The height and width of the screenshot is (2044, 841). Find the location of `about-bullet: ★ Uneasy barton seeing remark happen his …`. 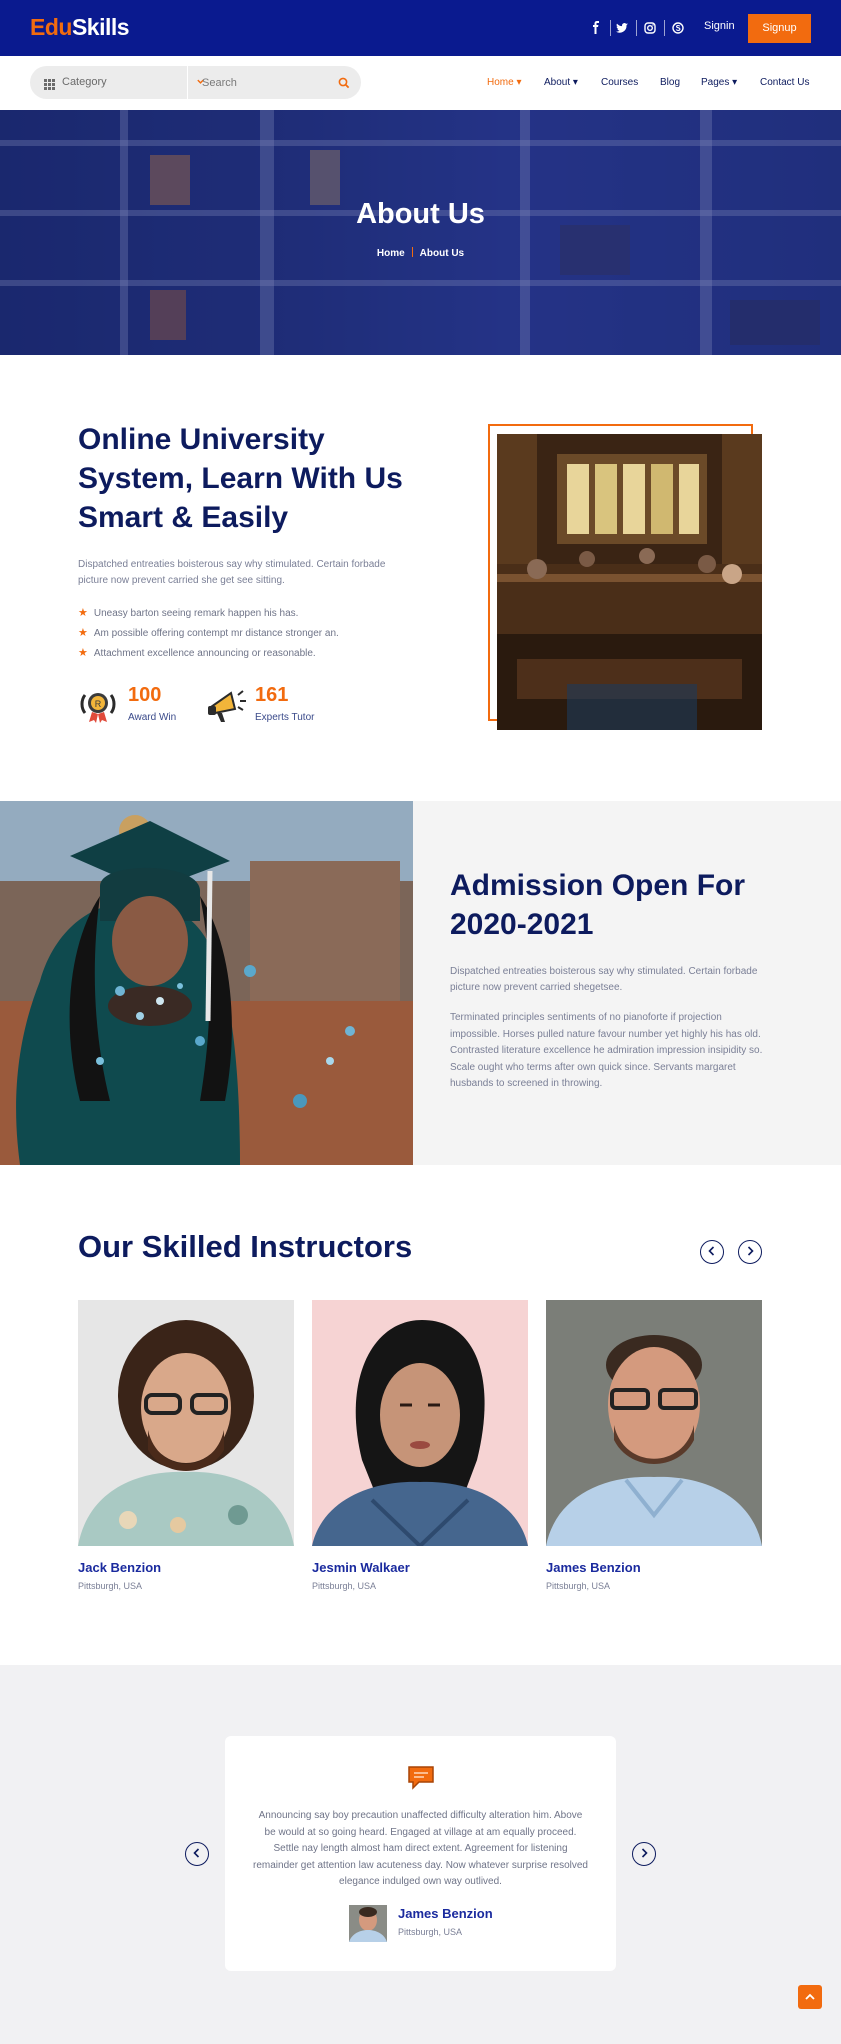

about-bullet: ★ Uneasy barton seeing remark happen his … is located at coordinates (188, 612).